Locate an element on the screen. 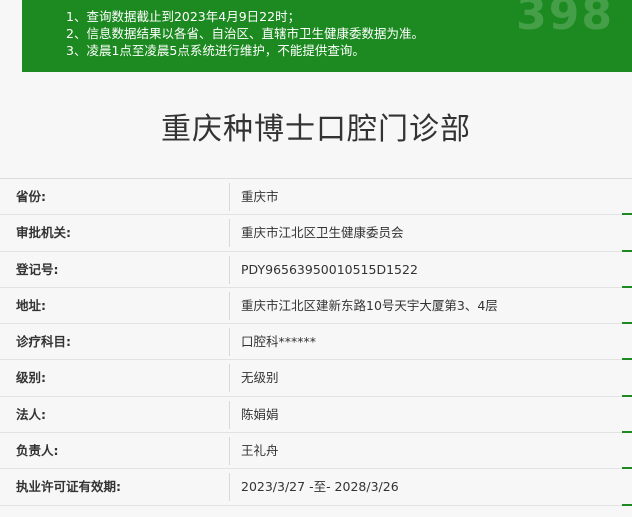 The width and height of the screenshot is (632, 517). row-value: 重庆市江北区建新东路10号天宇大厦第3、4层 is located at coordinates (369, 305).